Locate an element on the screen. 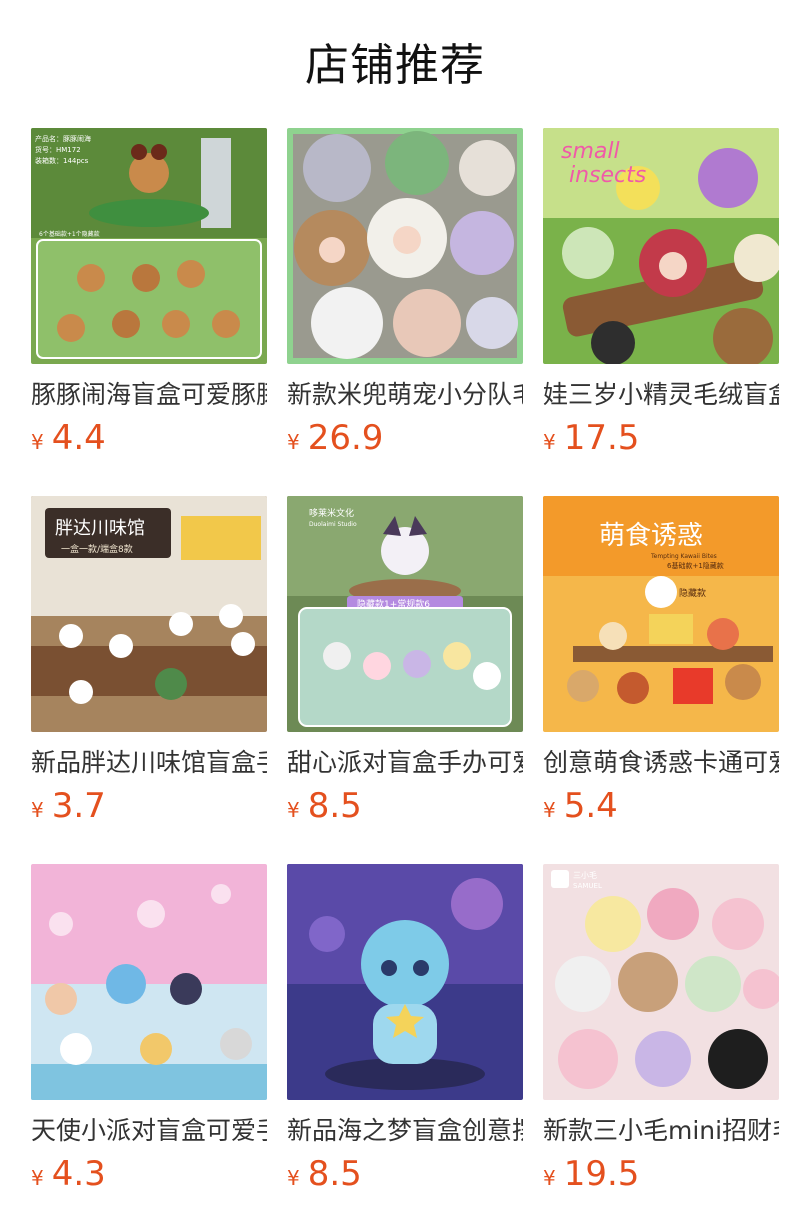  product-name: 新款三小毛mini招财毛绒挂件 is located at coordinates (661, 1131).